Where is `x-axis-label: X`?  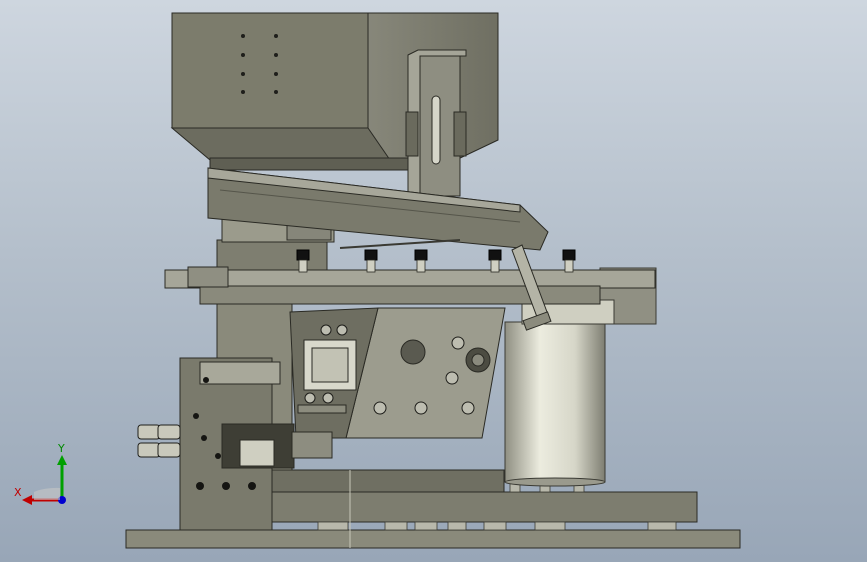 x-axis-label: X is located at coordinates (18, 492).